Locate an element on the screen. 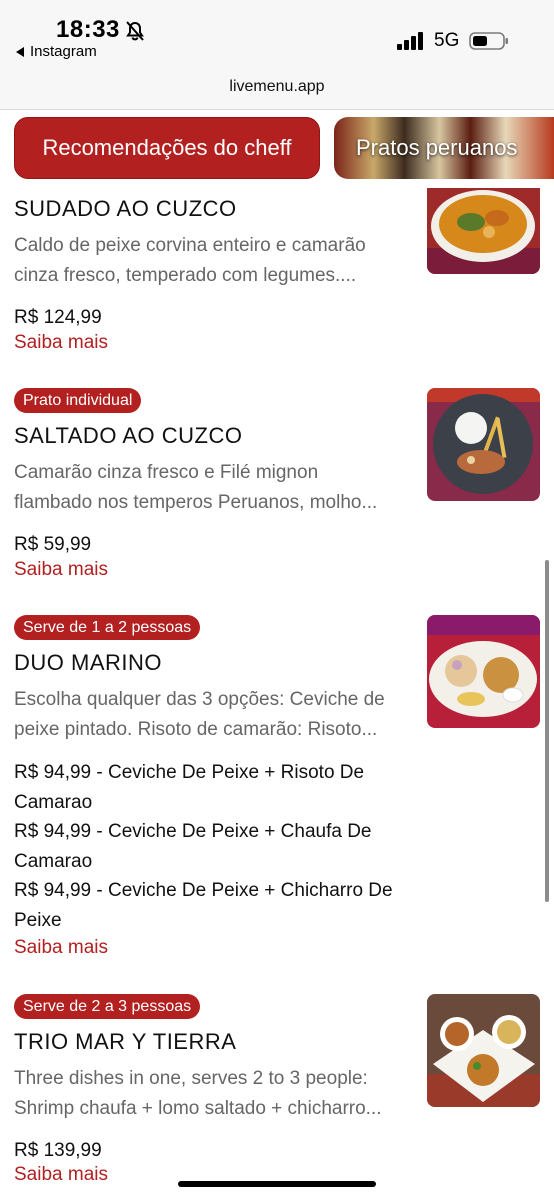  status-time: 18:33 is located at coordinates (88, 29).